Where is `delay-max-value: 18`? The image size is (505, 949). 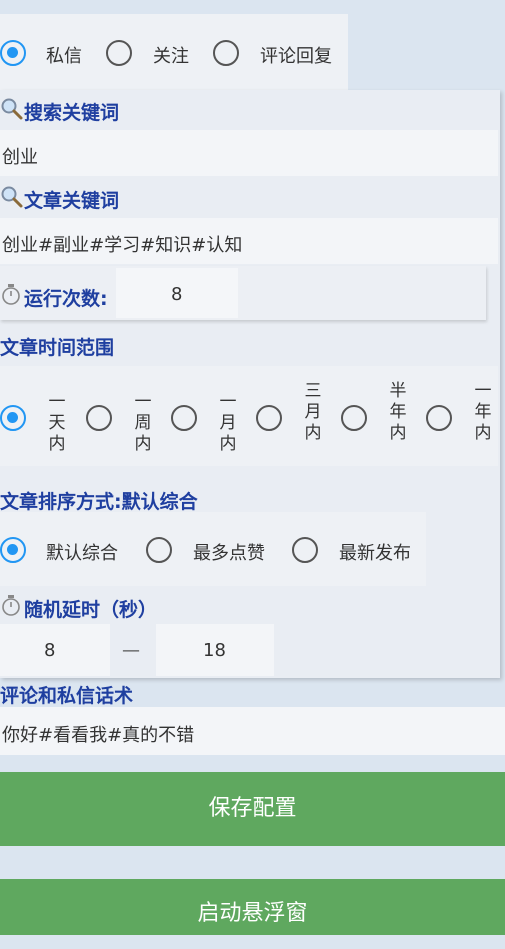 delay-max-value: 18 is located at coordinates (214, 650).